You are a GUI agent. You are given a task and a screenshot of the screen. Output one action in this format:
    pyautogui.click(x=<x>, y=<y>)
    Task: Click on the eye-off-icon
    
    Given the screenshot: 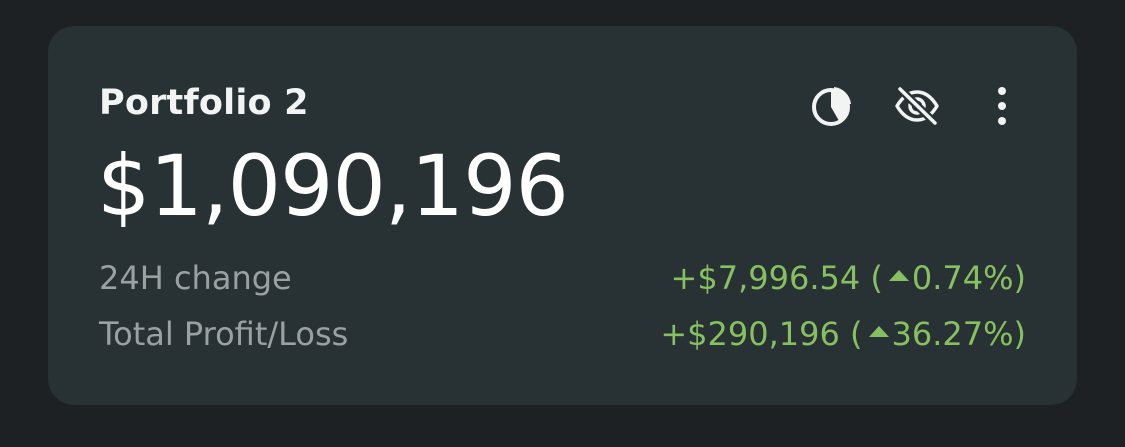 What is the action you would take?
    pyautogui.click(x=917, y=106)
    